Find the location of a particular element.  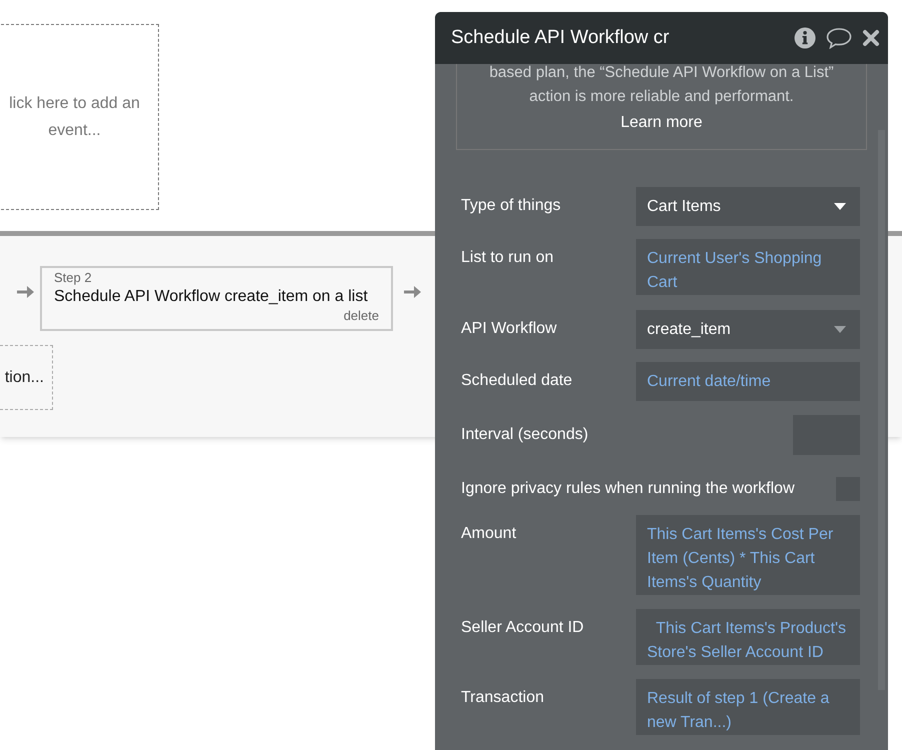

step-card: Step 2 Schedule API Workflow create_item on a list delete is located at coordinates (216, 298).